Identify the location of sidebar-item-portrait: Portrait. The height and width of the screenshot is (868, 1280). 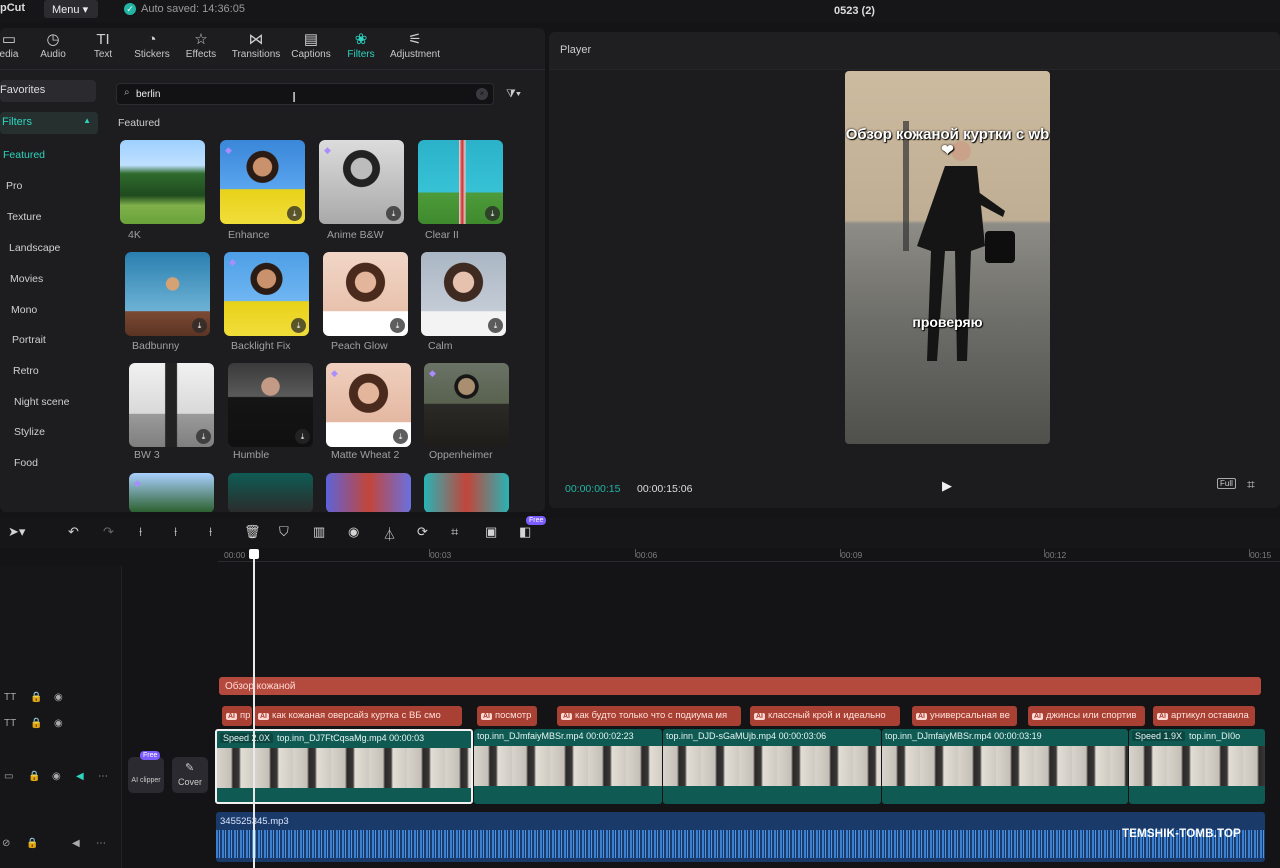
(29, 340).